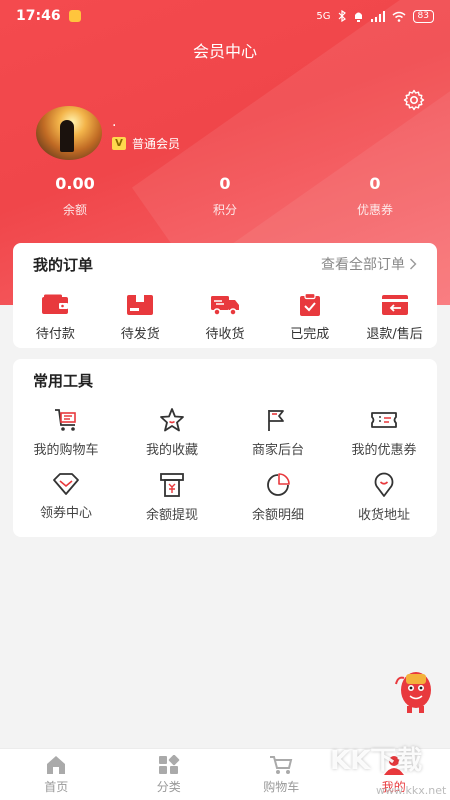 Image resolution: width=450 pixels, height=800 pixels. I want to click on signal-icon, so click(377, 16).